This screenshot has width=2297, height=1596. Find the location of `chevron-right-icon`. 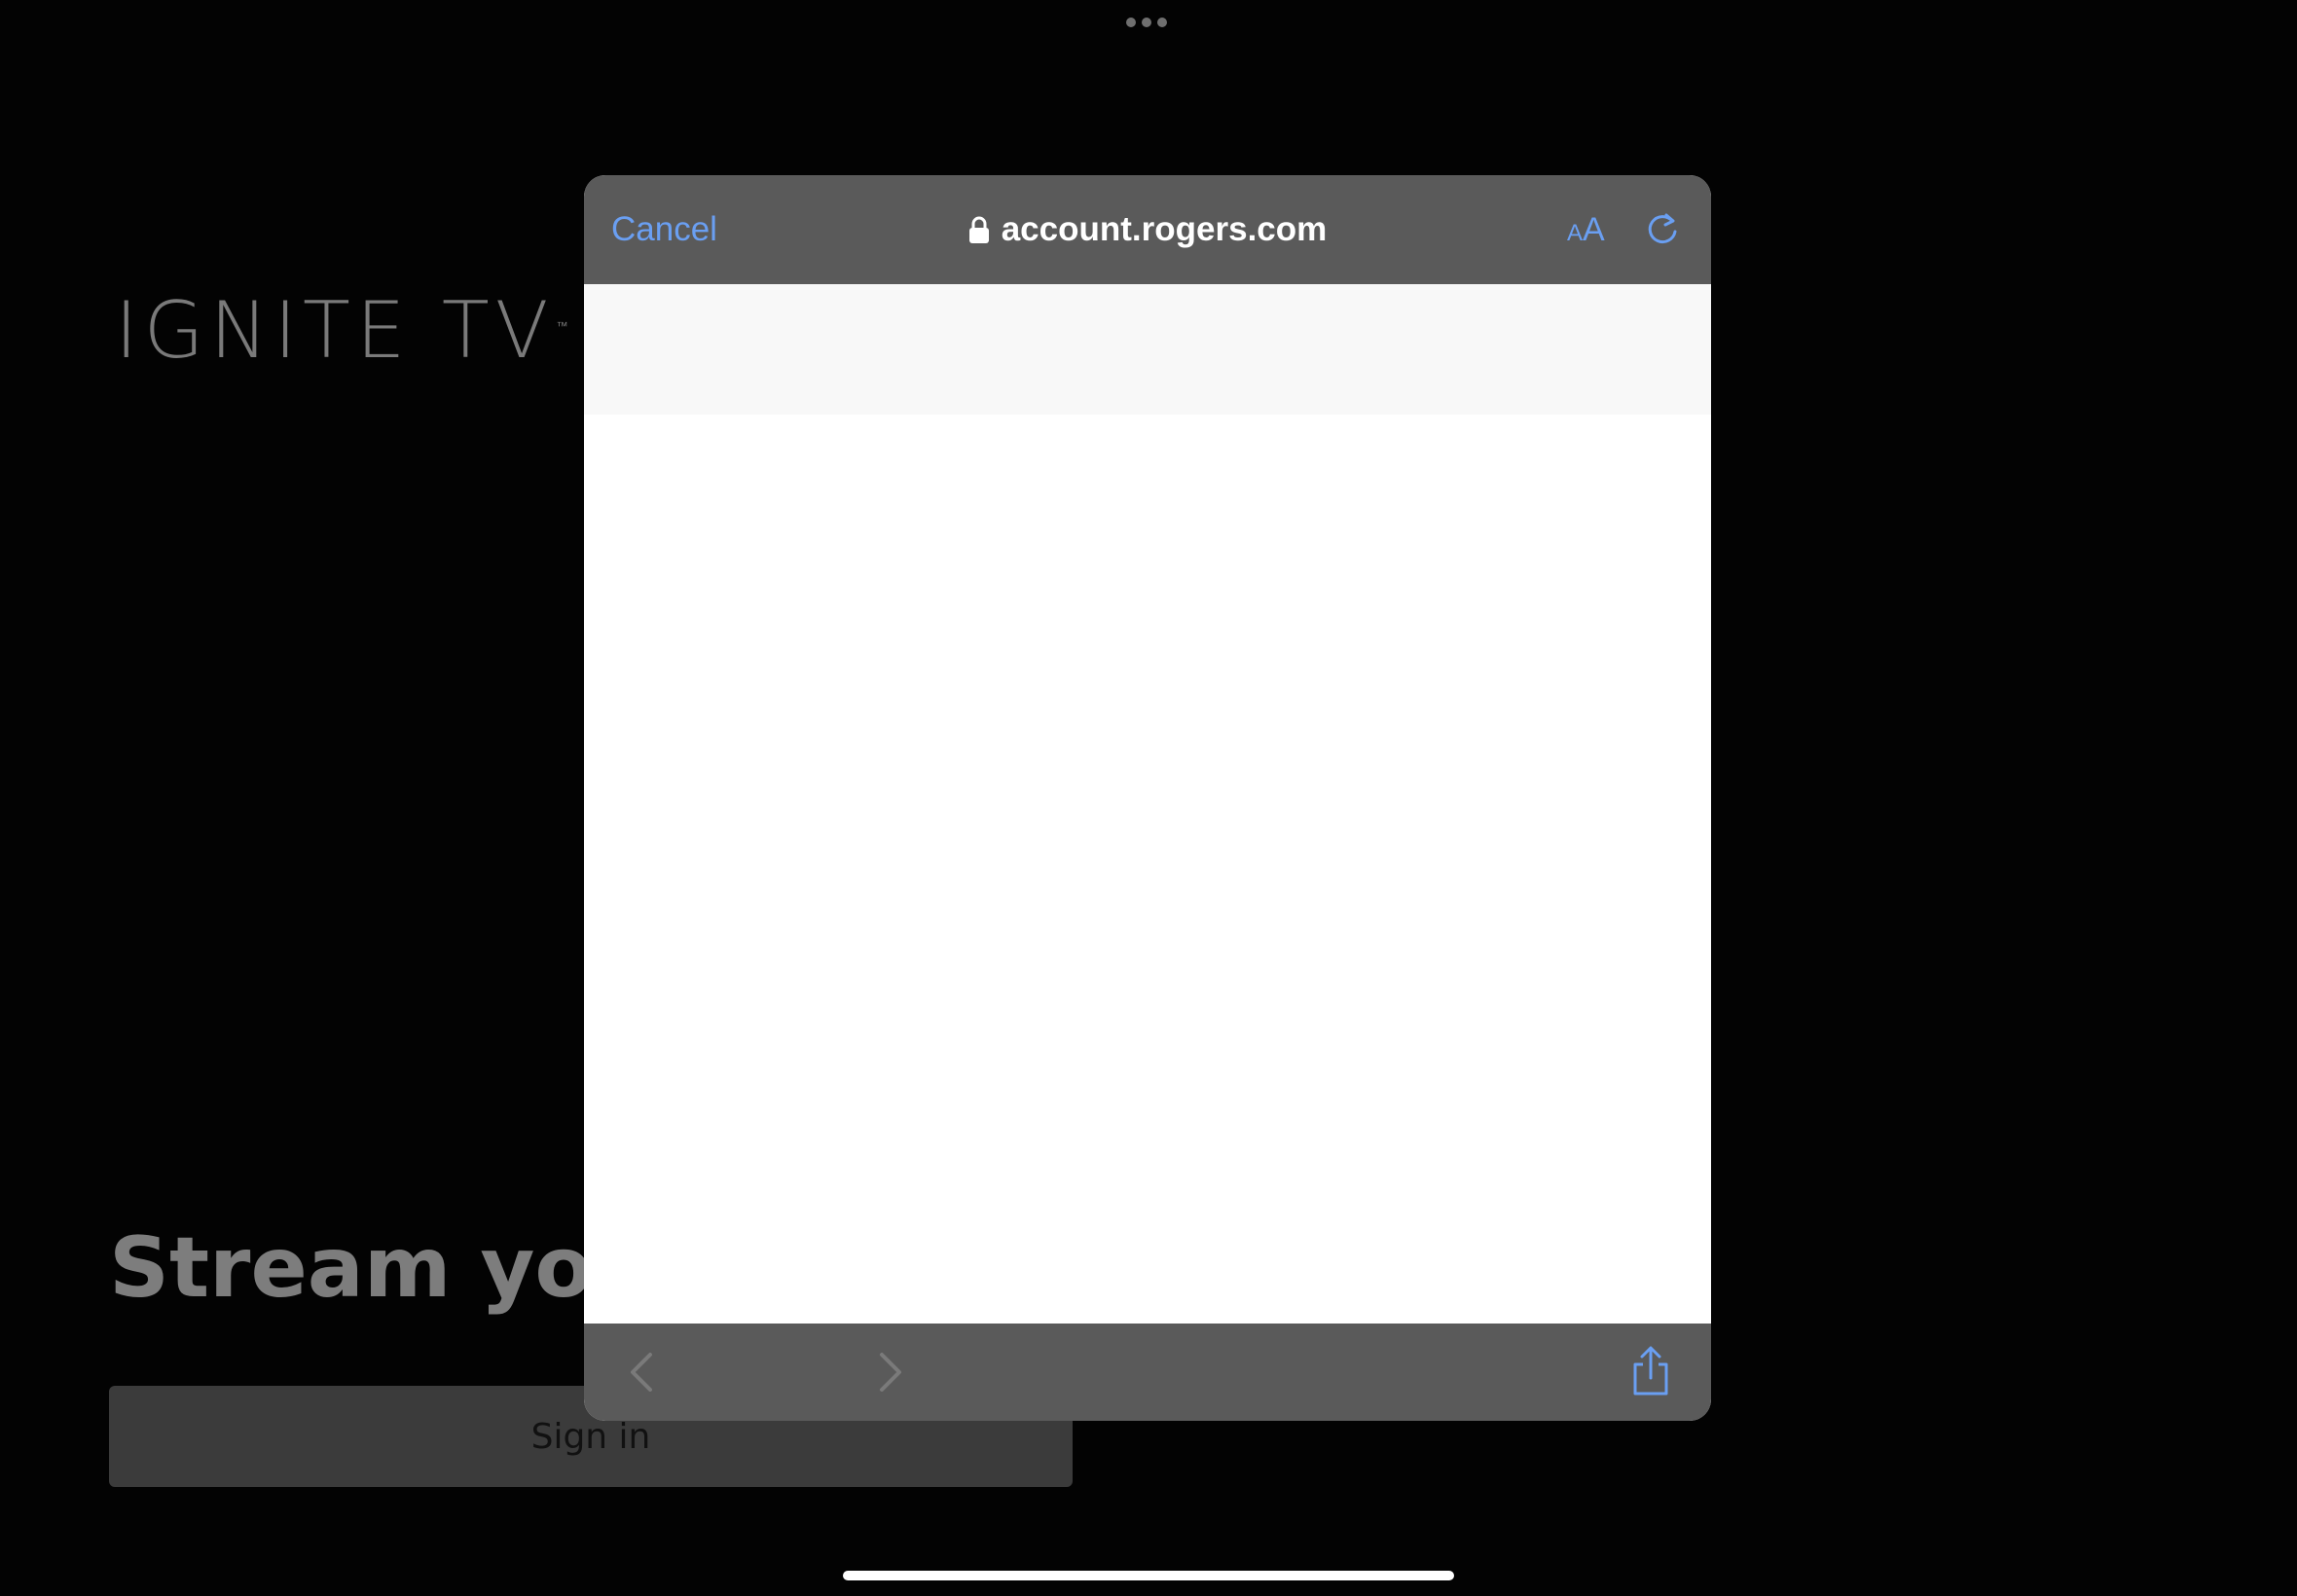

chevron-right-icon is located at coordinates (890, 1372).